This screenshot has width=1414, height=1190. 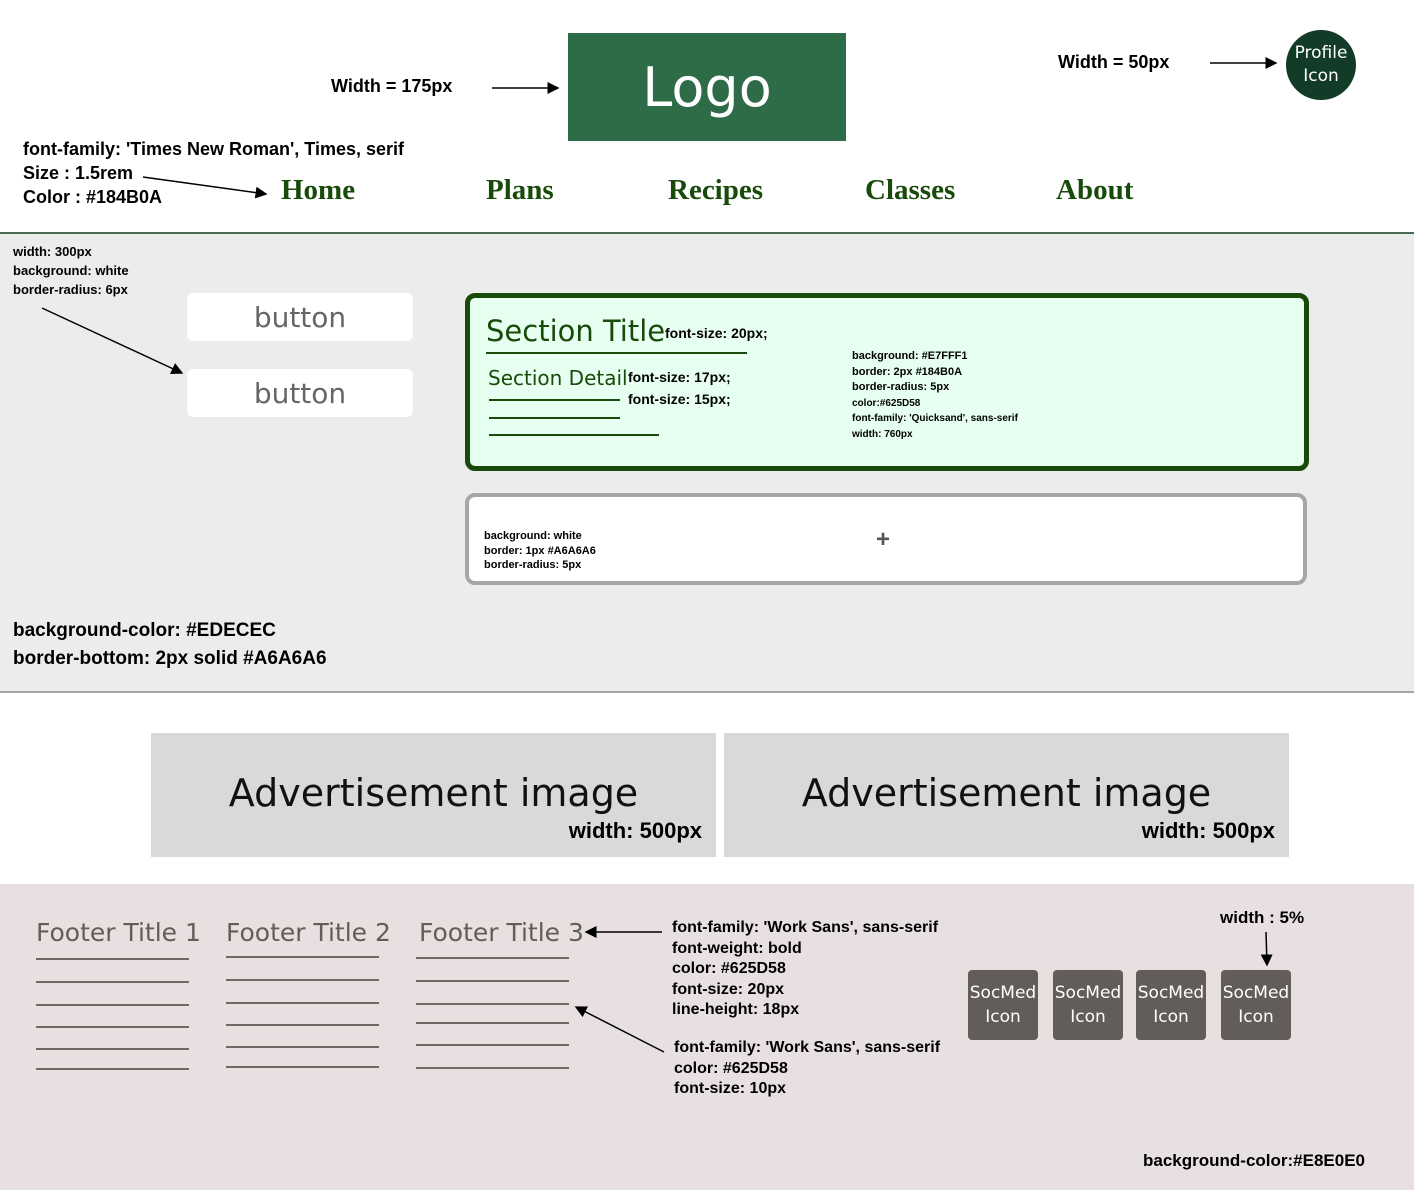 I want to click on section-detail-font-note: font-size: 17px;, so click(x=679, y=377).